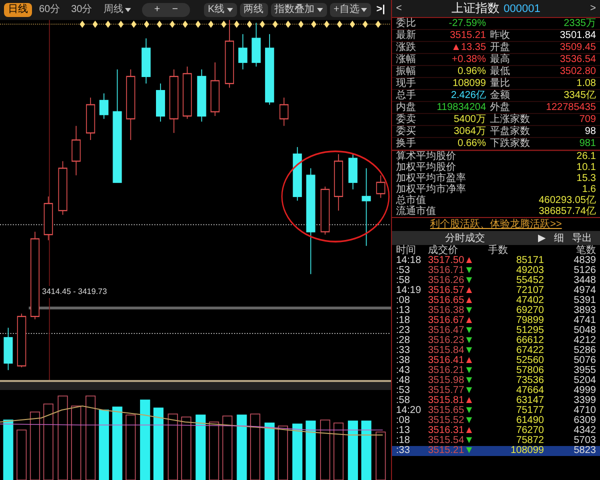 The image size is (600, 480). Describe the element at coordinates (587, 143) in the screenshot. I see `quote-value: 981` at that location.